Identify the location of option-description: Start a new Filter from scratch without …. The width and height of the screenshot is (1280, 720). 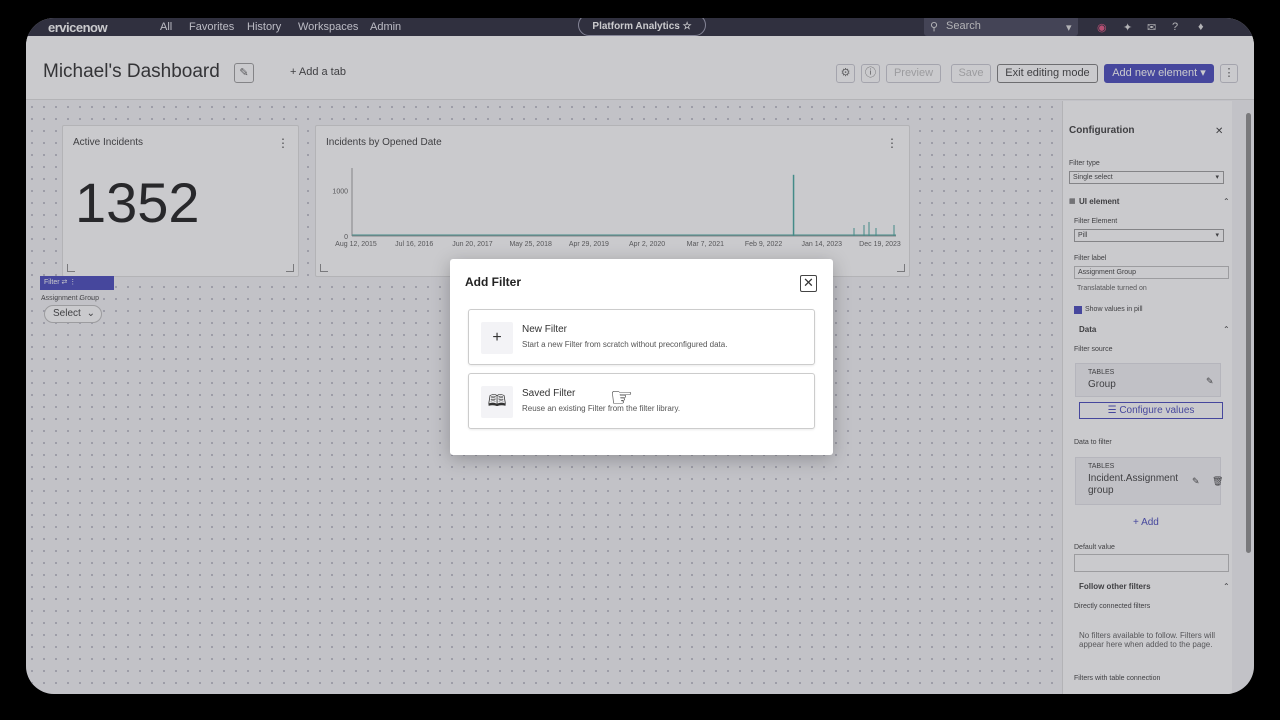
(625, 344).